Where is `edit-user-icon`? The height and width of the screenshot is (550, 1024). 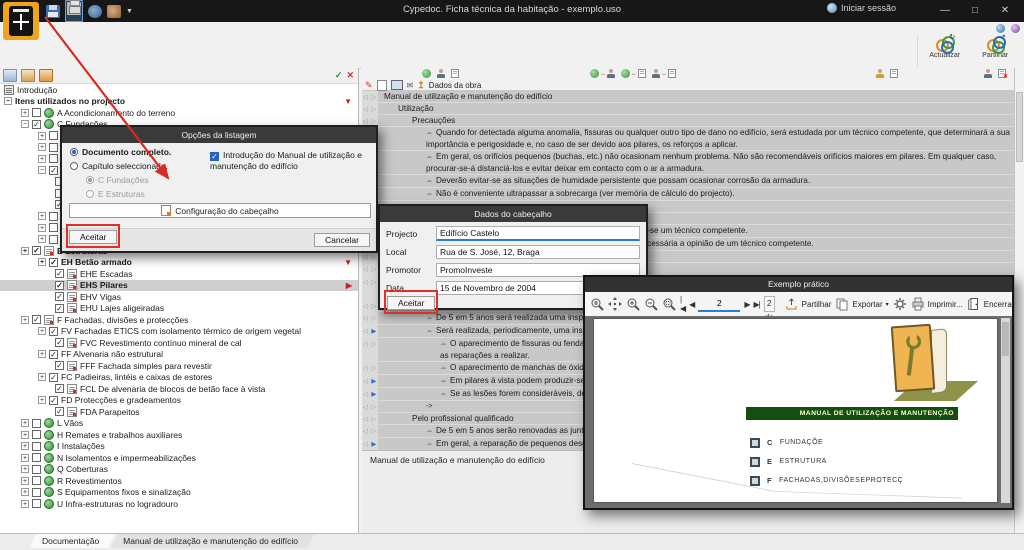 edit-user-icon is located at coordinates (880, 73).